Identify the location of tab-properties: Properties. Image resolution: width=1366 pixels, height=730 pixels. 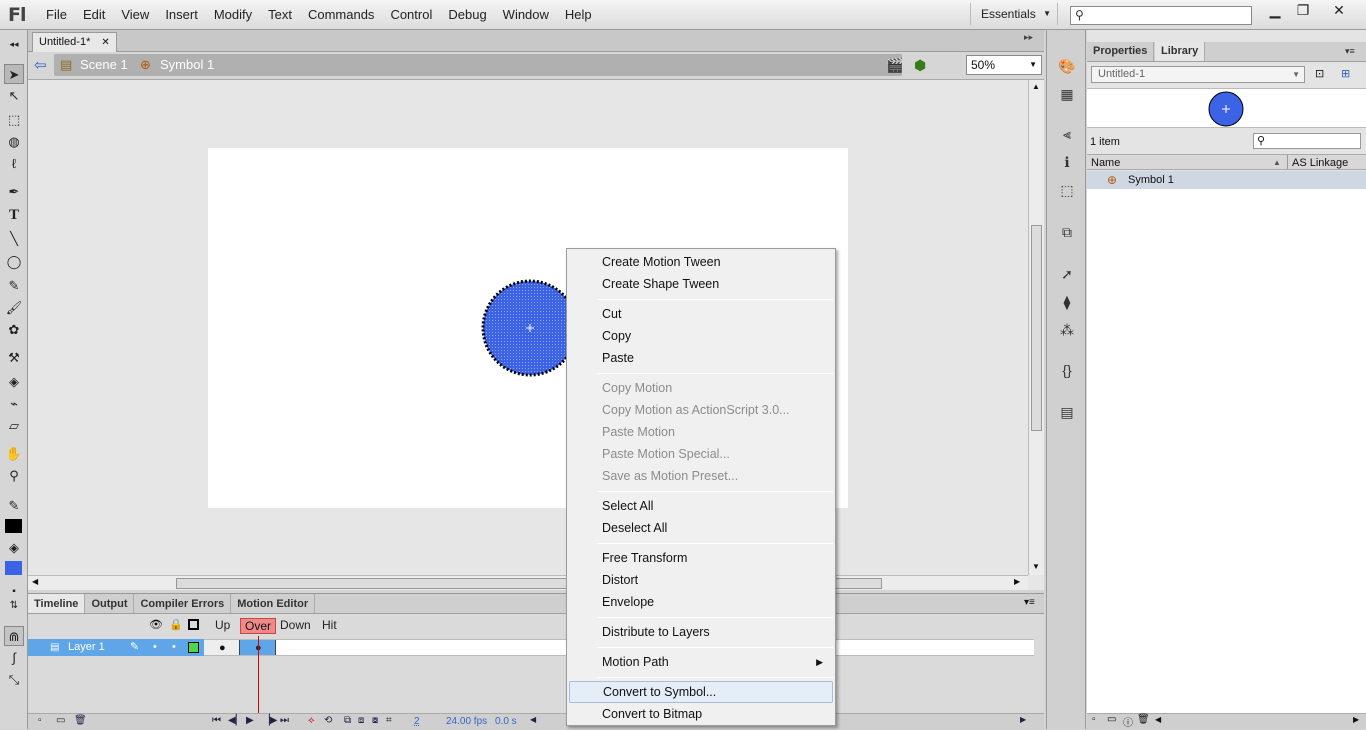
(1121, 51).